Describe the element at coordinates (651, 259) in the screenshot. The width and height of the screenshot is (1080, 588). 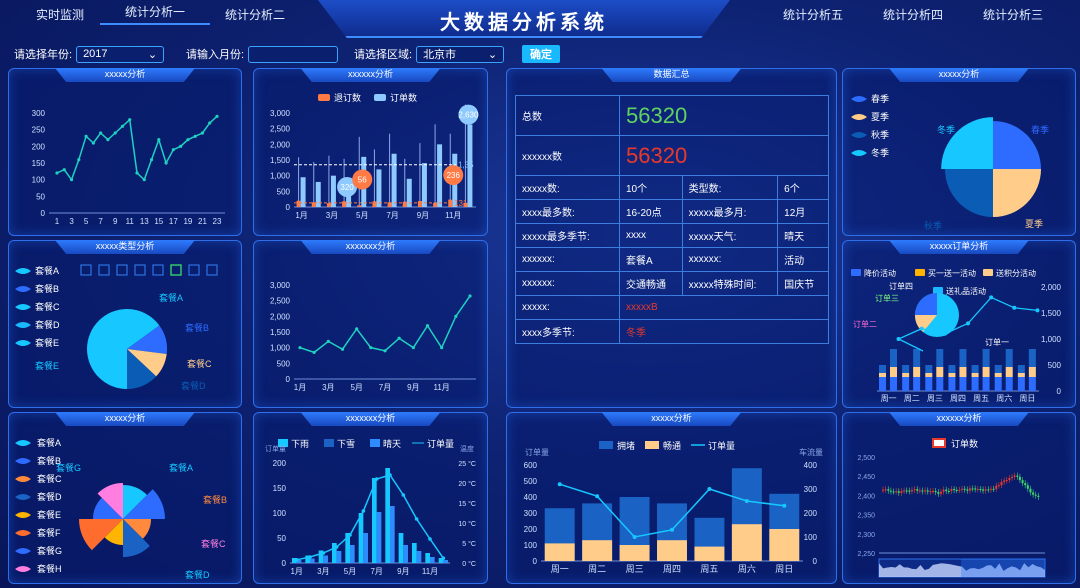
I see `table-cell: 套餐A` at that location.